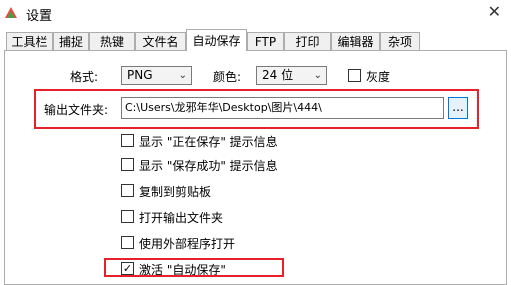 This screenshot has height=285, width=511. What do you see at coordinates (140, 75) in the screenshot?
I see `format-select-value: PNG` at bounding box center [140, 75].